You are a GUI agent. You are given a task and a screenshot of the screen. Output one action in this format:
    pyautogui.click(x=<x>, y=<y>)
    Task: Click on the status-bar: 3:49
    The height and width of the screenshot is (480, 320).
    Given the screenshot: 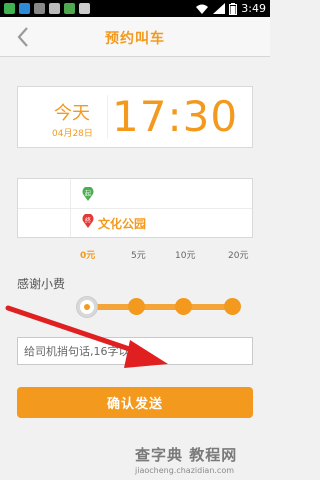 What is the action you would take?
    pyautogui.click(x=135, y=8)
    